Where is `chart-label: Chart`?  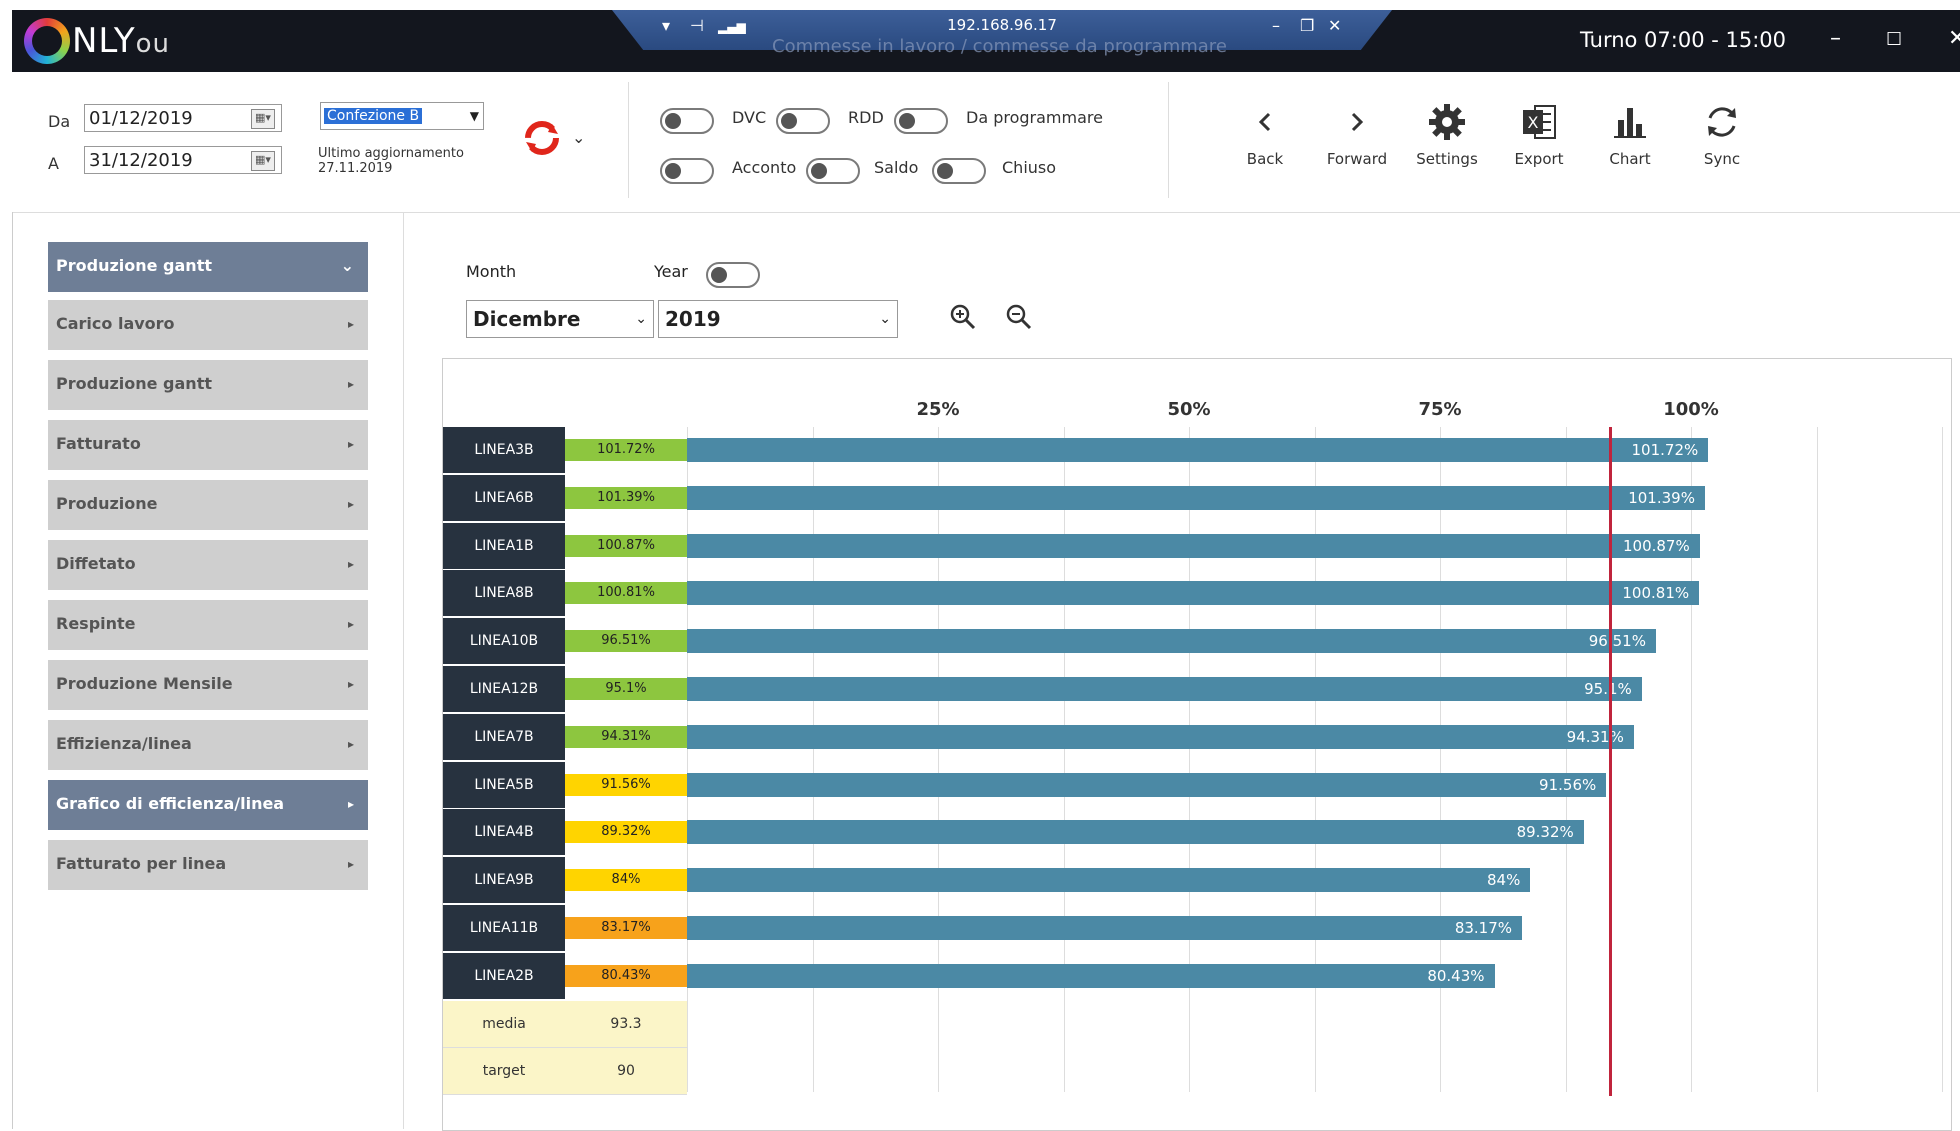 chart-label: Chart is located at coordinates (1630, 159).